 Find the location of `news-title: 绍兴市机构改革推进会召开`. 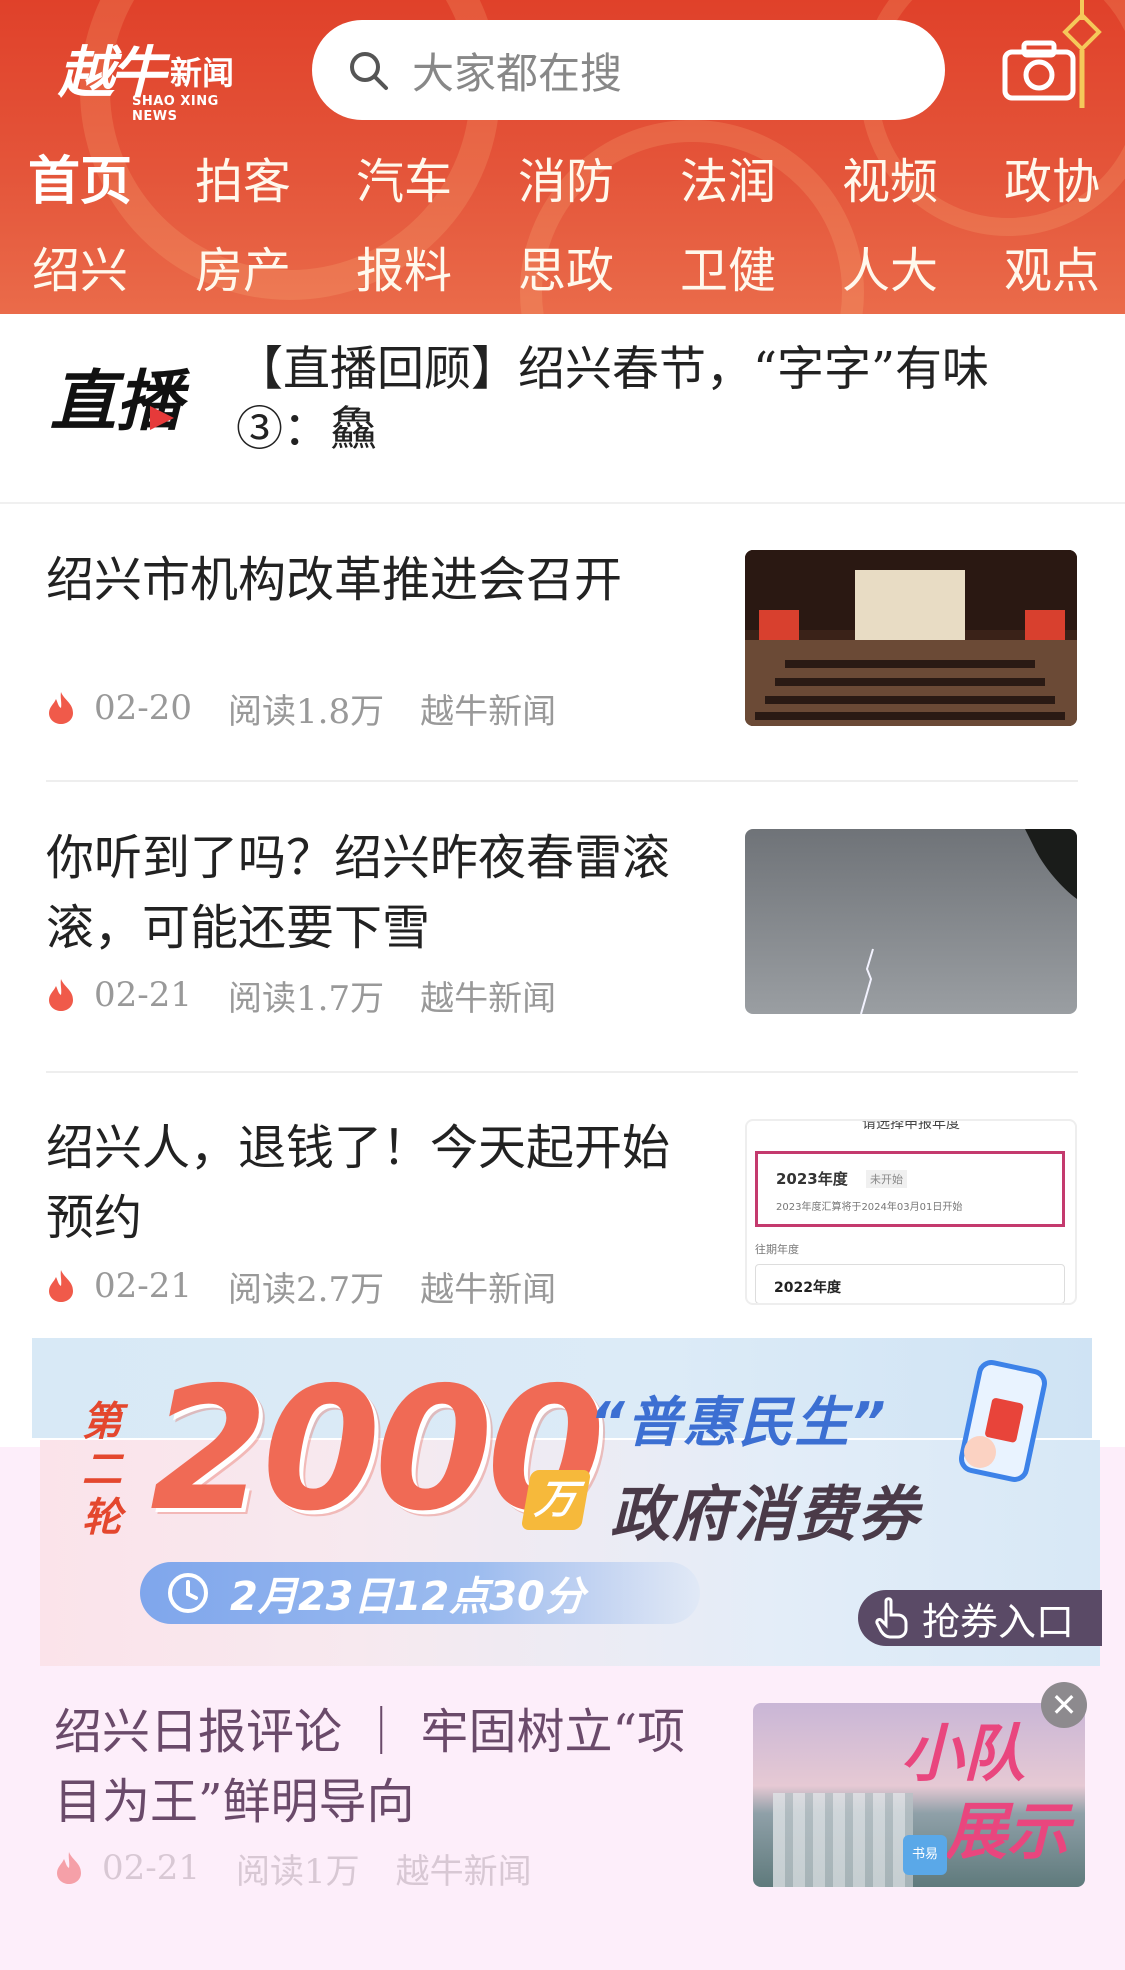

news-title: 绍兴市机构改革推进会召开 is located at coordinates (371, 580).